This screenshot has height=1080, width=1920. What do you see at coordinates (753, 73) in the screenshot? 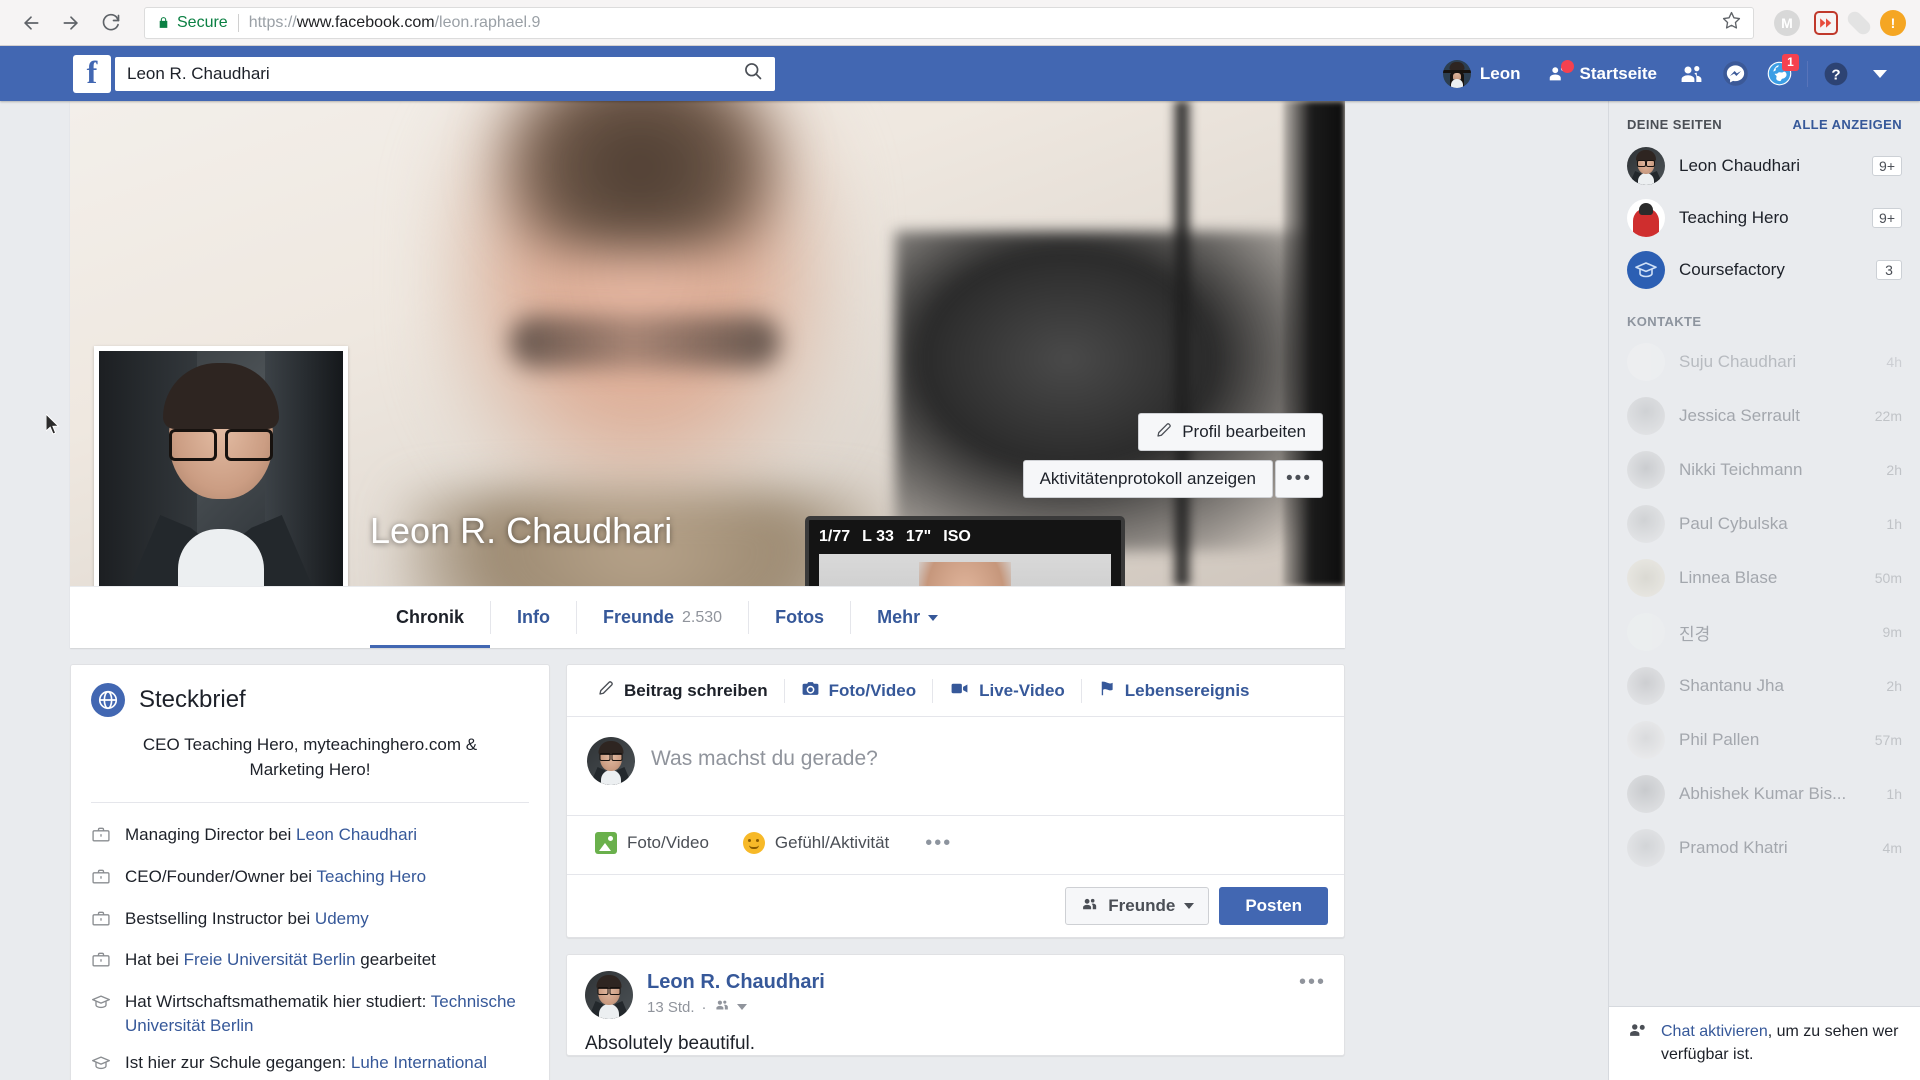
I see `search-icon` at bounding box center [753, 73].